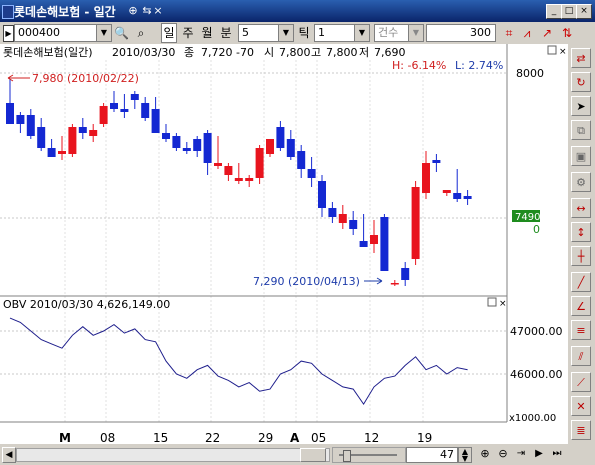 The height and width of the screenshot is (465, 595). What do you see at coordinates (539, 454) in the screenshot?
I see `scroll-right-icon: ▶` at bounding box center [539, 454].